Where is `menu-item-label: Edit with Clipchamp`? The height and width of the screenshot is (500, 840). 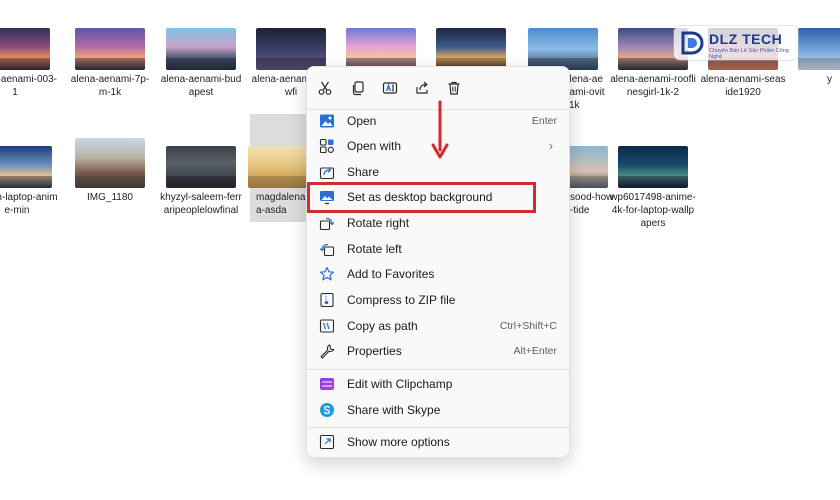
menu-item-label: Edit with Clipchamp is located at coordinates (400, 384).